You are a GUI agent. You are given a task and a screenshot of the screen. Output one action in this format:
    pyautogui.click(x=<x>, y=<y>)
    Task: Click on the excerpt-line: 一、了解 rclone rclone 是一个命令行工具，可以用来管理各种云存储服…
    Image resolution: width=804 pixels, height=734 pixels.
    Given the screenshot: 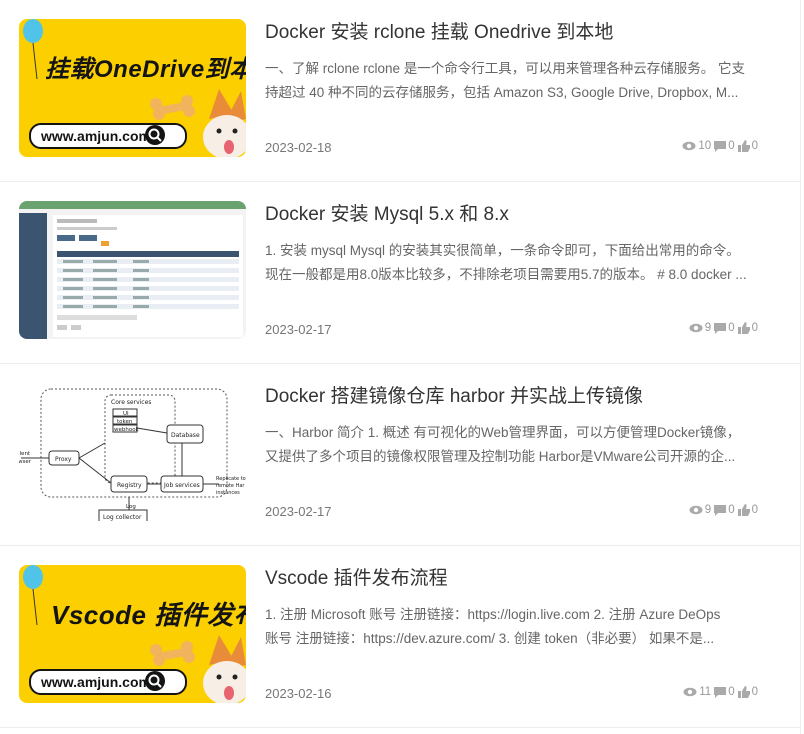 What is the action you would take?
    pyautogui.click(x=505, y=68)
    